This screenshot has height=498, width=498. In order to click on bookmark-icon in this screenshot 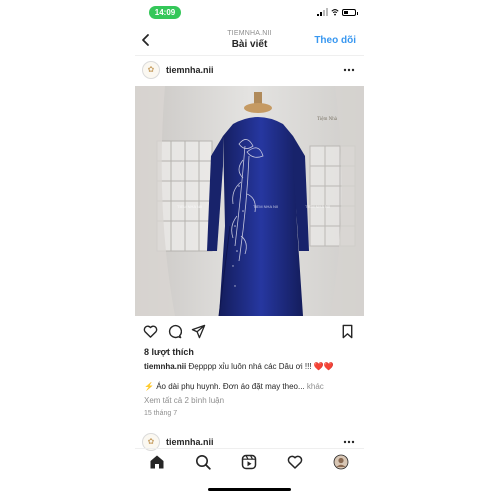, I will do `click(347, 331)`.